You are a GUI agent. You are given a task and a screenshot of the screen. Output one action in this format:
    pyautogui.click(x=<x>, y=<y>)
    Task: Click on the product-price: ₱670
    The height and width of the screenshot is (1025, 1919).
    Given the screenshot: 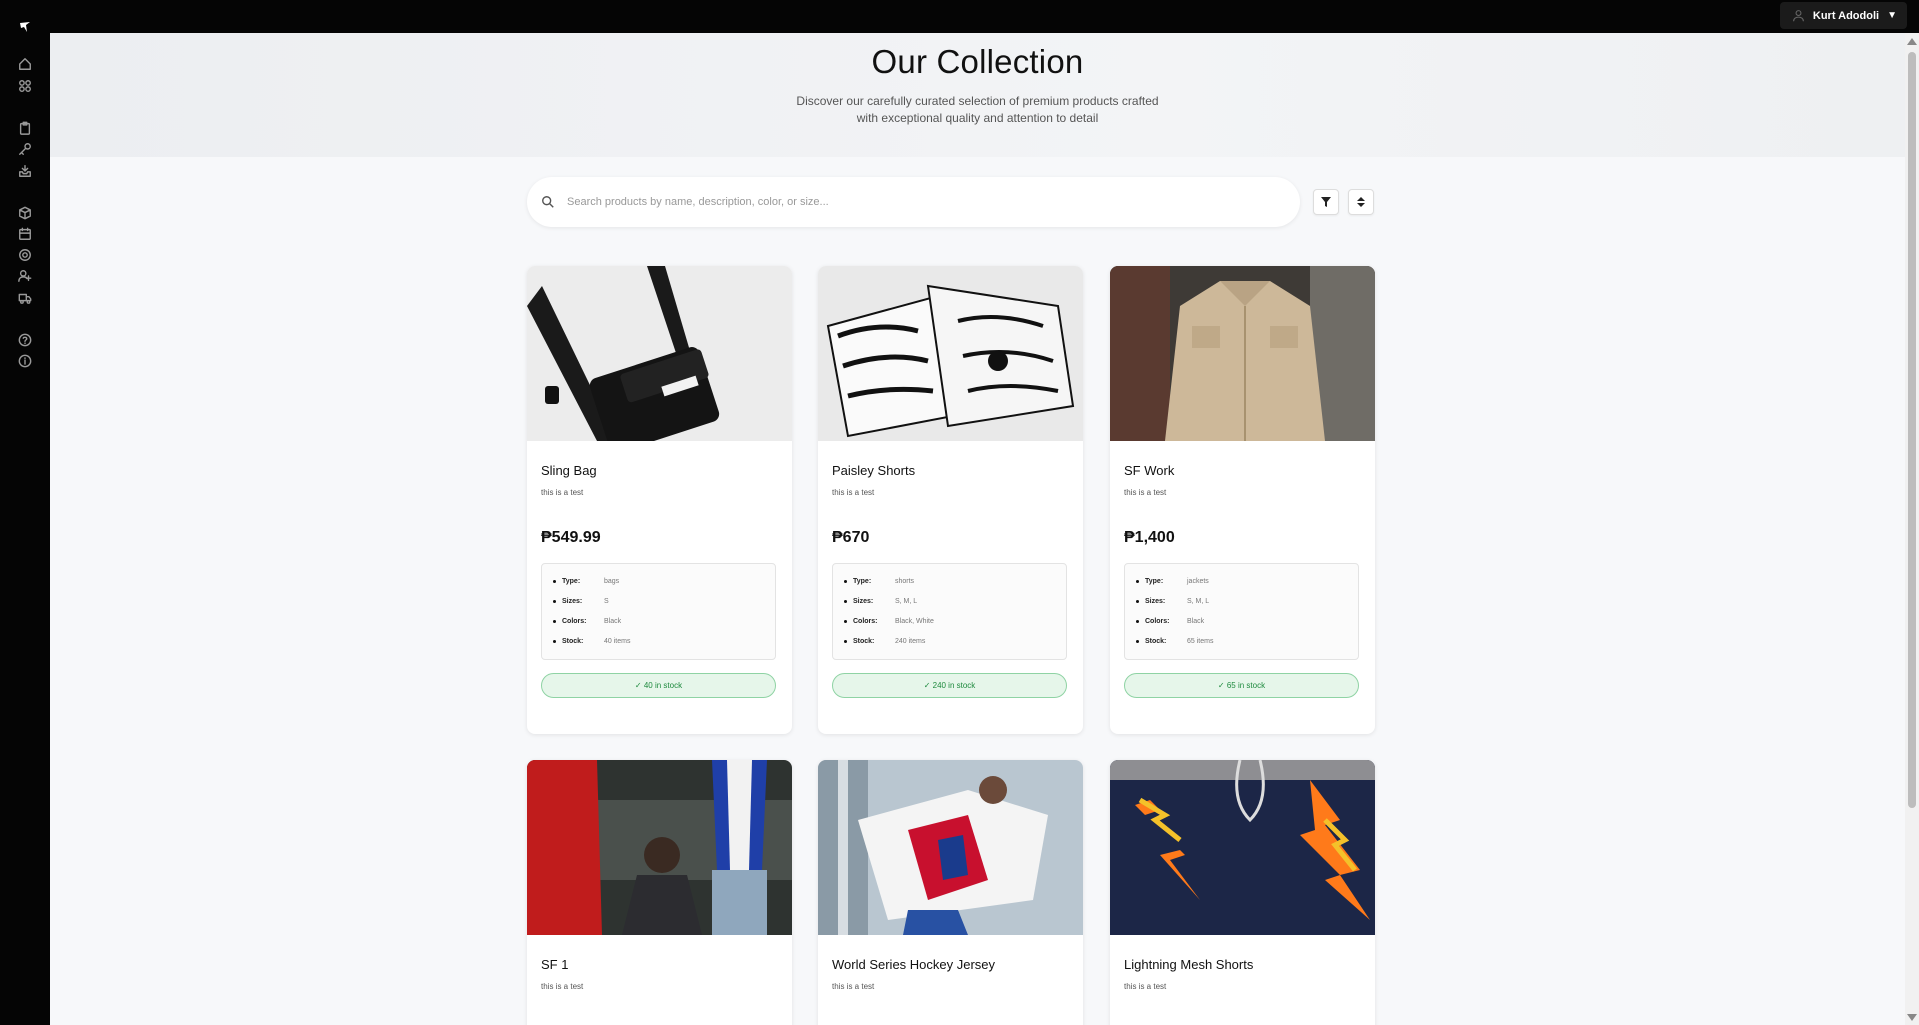 What is the action you would take?
    pyautogui.click(x=851, y=537)
    